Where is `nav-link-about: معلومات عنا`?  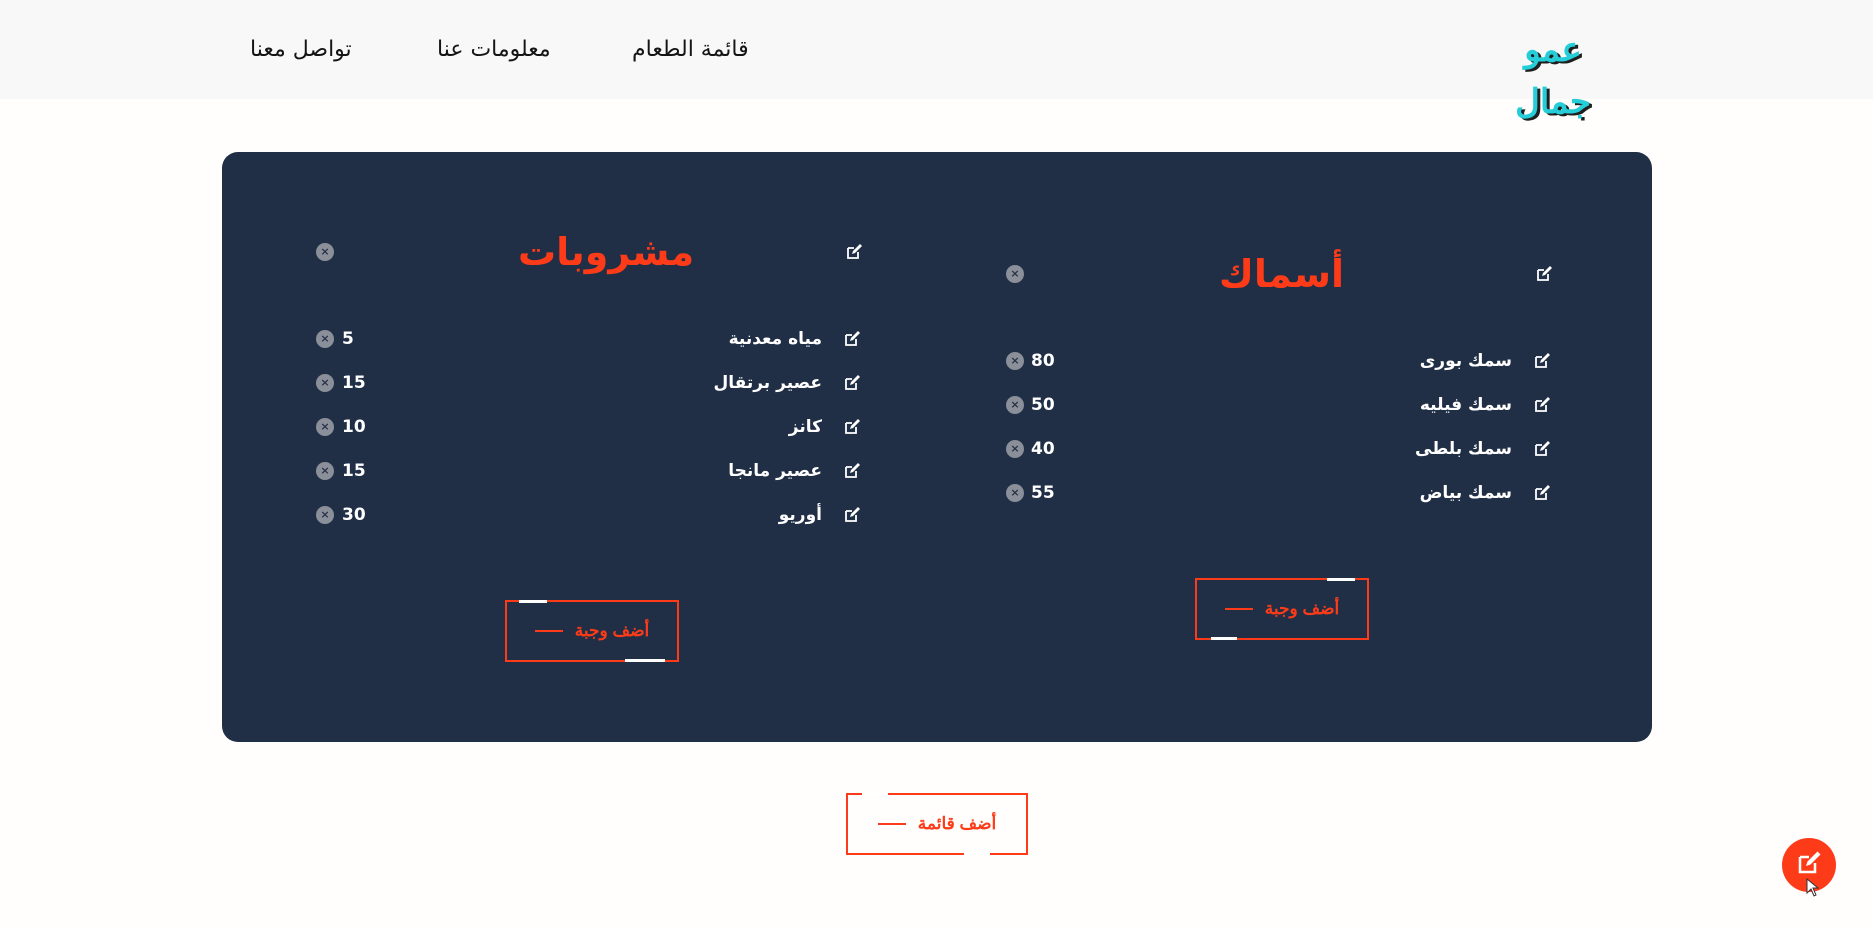 nav-link-about: معلومات عنا is located at coordinates (494, 50).